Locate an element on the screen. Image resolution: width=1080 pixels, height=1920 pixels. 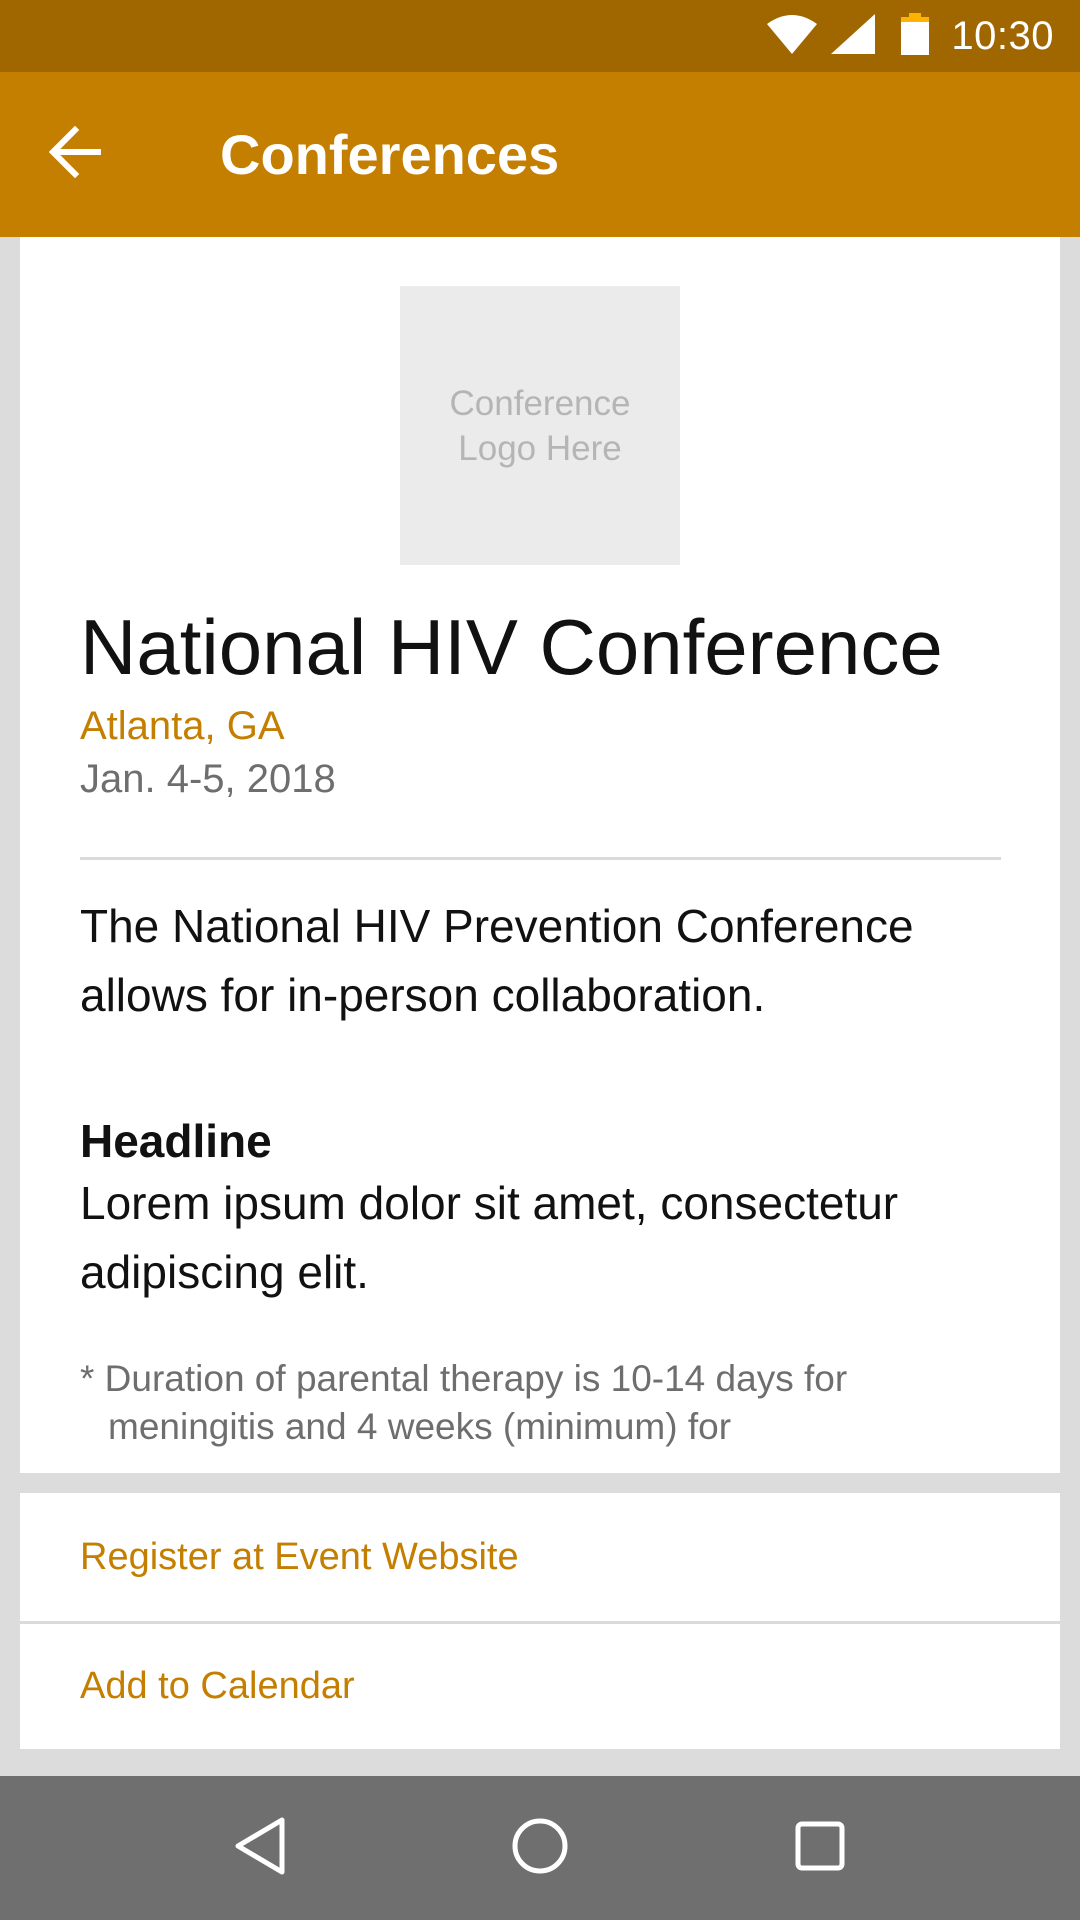
wifi-icon is located at coordinates (792, 36).